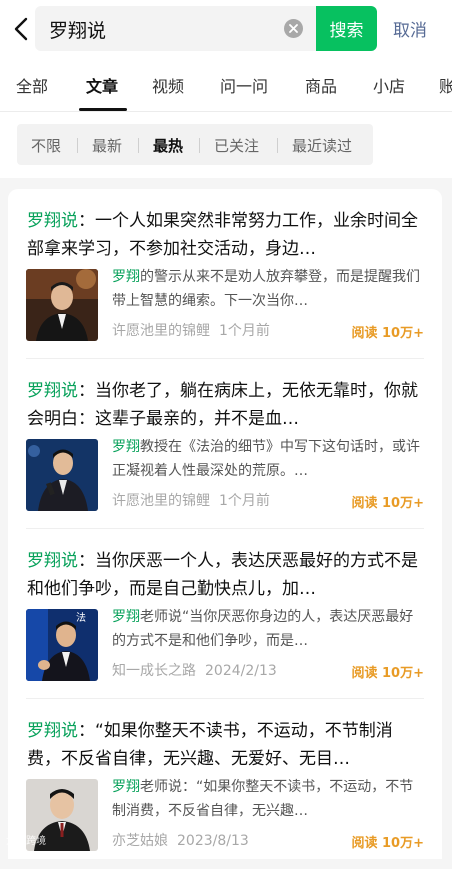 This screenshot has height=869, width=452. What do you see at coordinates (154, 671) in the screenshot?
I see `source-name: 知一成长之路` at bounding box center [154, 671].